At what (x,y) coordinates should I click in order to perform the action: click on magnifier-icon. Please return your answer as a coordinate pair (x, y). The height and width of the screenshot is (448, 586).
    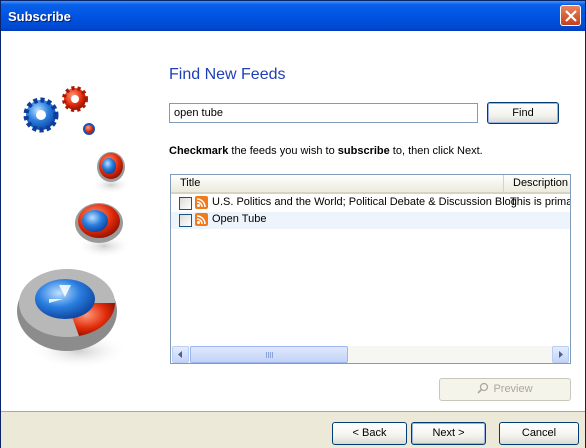
    Looking at the image, I should click on (483, 388).